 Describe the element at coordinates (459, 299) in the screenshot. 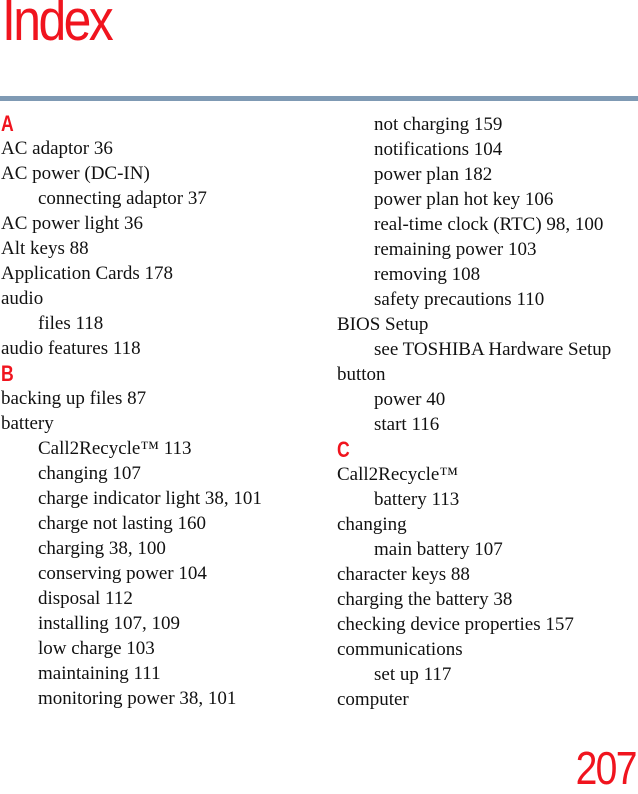

I see `index-subentry: safety precautions 110` at that location.